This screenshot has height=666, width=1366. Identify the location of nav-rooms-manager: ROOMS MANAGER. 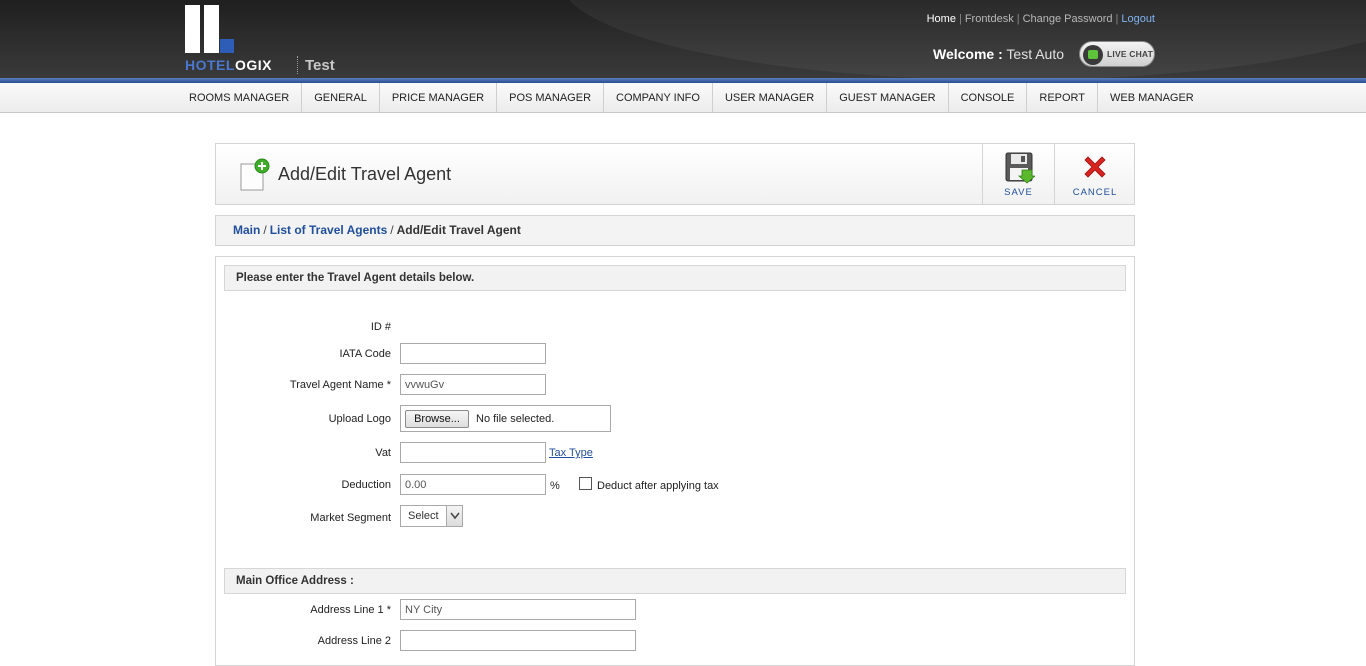
(240, 98).